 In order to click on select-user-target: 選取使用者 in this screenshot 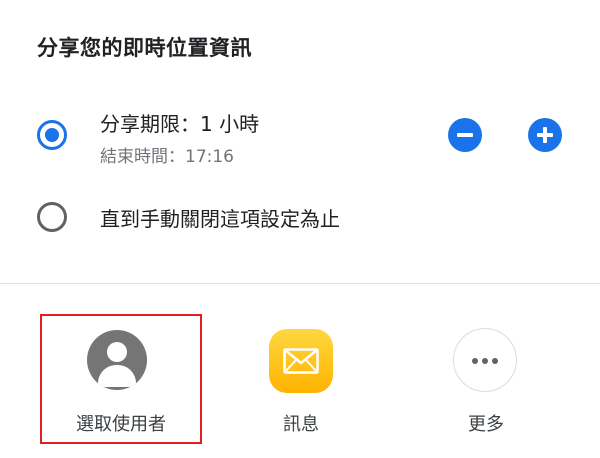, I will do `click(121, 379)`.